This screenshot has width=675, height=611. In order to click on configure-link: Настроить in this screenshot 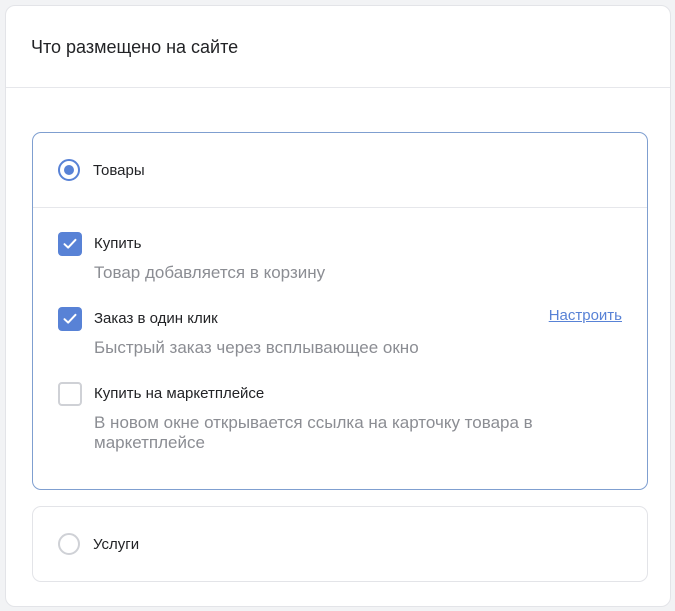, I will do `click(585, 315)`.